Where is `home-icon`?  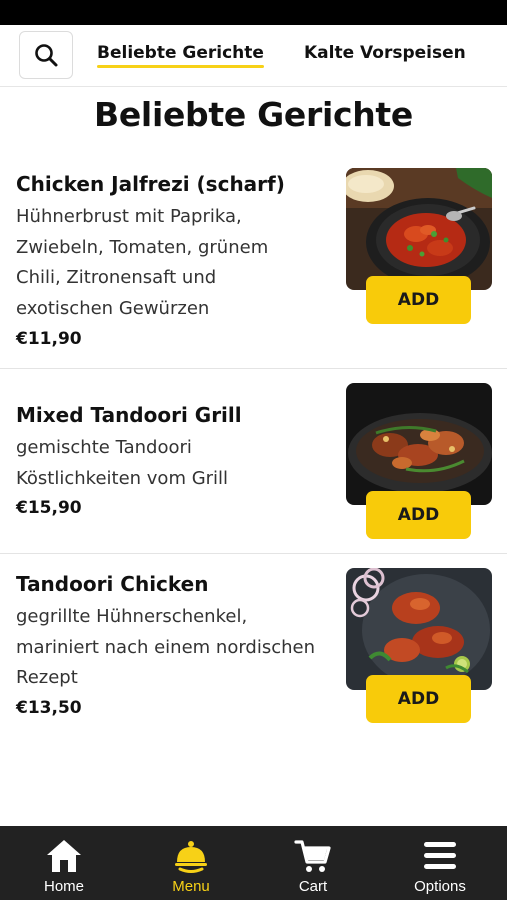
home-icon is located at coordinates (64, 856).